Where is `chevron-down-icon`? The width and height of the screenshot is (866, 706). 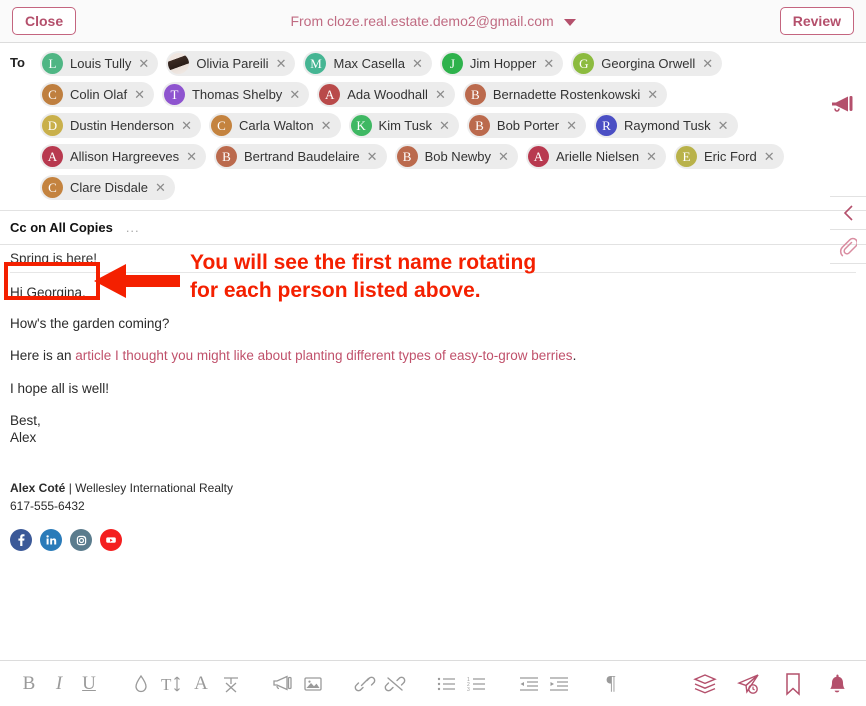 chevron-down-icon is located at coordinates (569, 22).